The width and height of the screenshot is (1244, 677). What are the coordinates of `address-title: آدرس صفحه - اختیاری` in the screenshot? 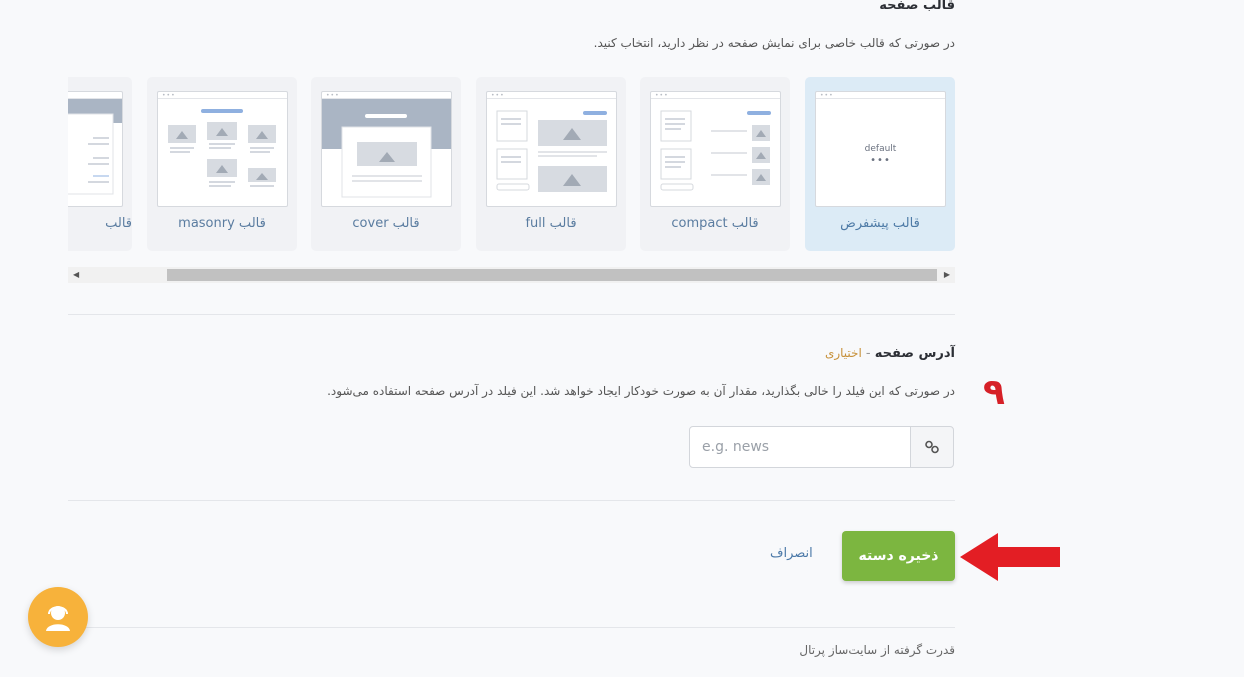 It's located at (890, 353).